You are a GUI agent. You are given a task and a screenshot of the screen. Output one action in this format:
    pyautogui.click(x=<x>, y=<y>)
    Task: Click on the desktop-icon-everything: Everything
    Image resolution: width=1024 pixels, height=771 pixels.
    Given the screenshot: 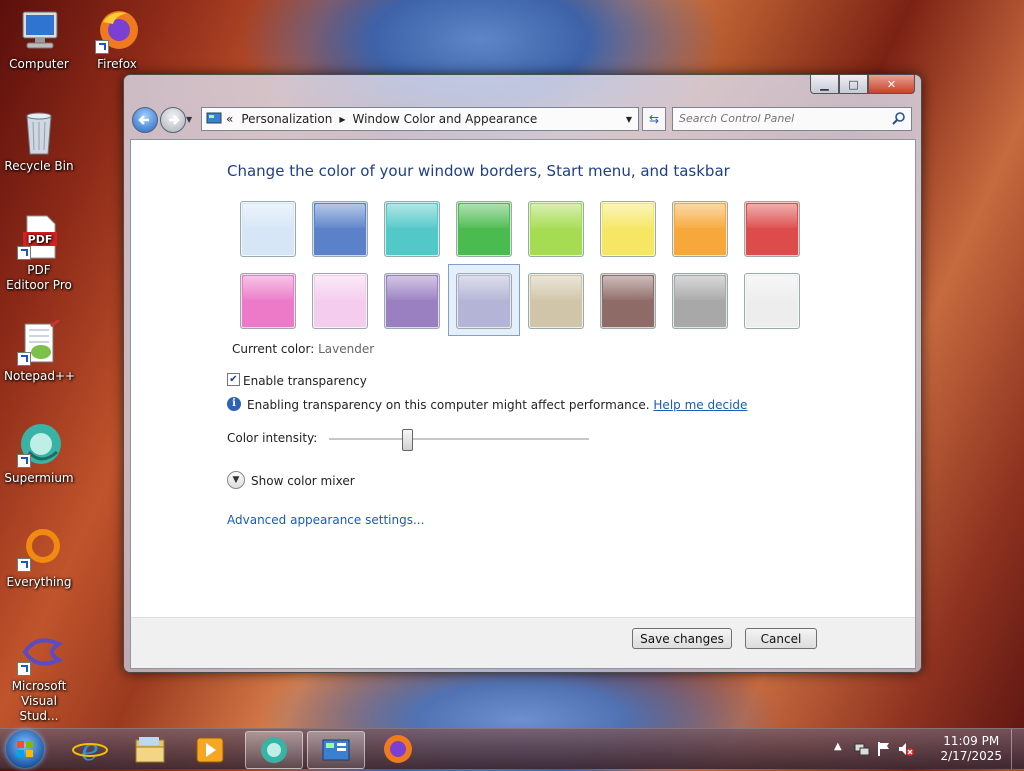 What is the action you would take?
    pyautogui.click(x=39, y=558)
    